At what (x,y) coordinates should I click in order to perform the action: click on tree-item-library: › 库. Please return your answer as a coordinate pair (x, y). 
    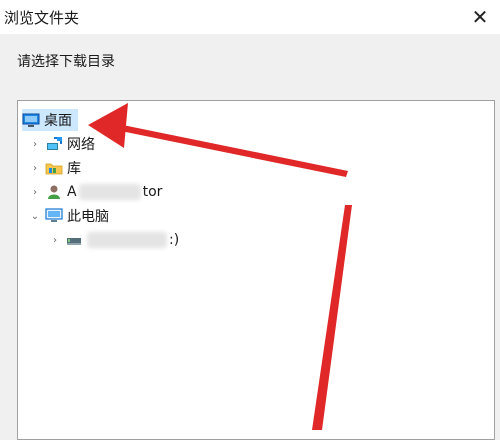
    Looking at the image, I should click on (54, 168).